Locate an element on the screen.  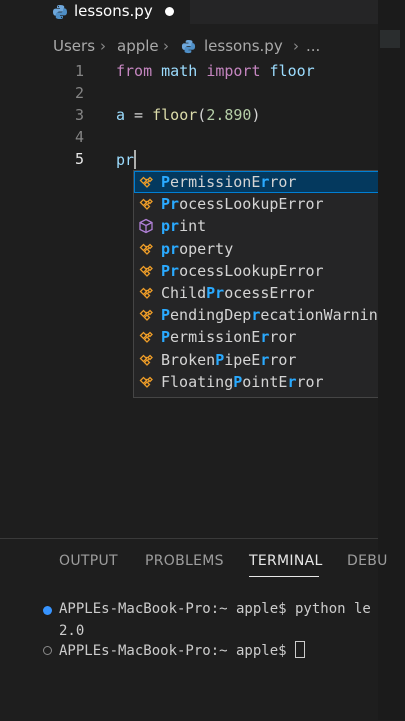
editor-tab-lessons: lessons.py is located at coordinates (95, 12).